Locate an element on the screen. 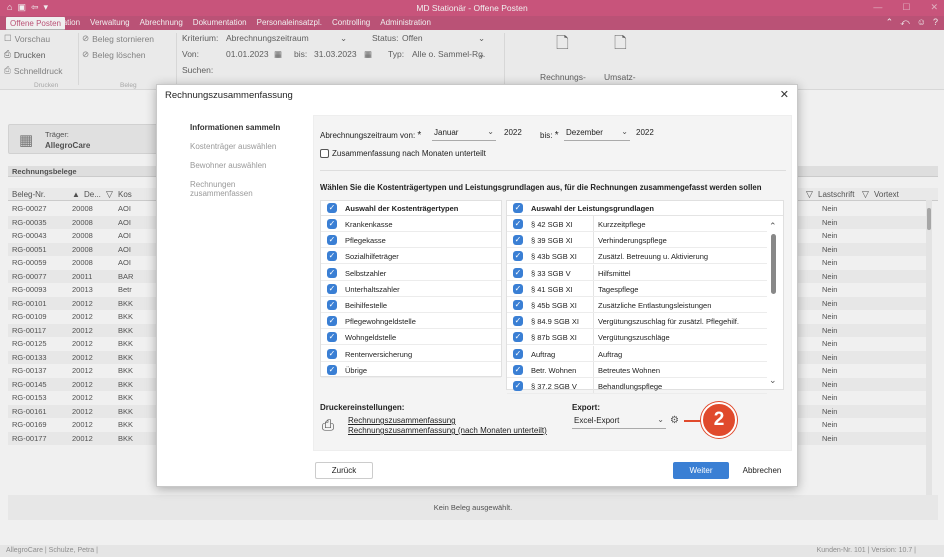 The image size is (944, 557). print-link-summary: Rechnungszusammenfassung is located at coordinates (402, 420).